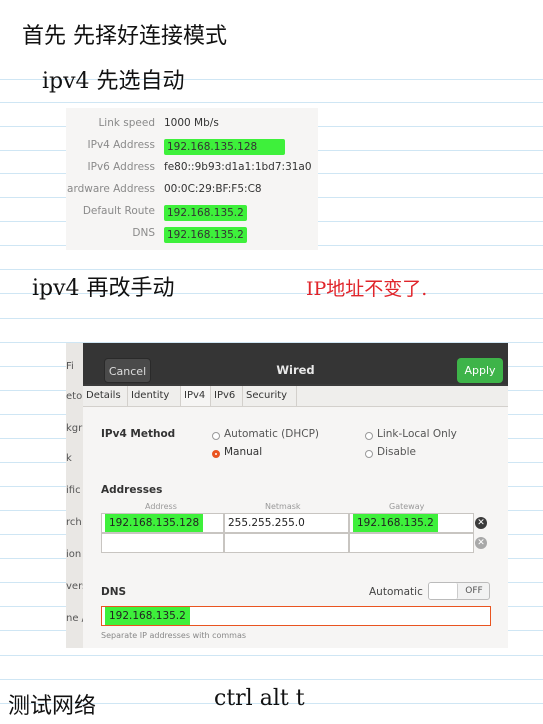  I want to click on addresses-label: Addresses, so click(132, 490).